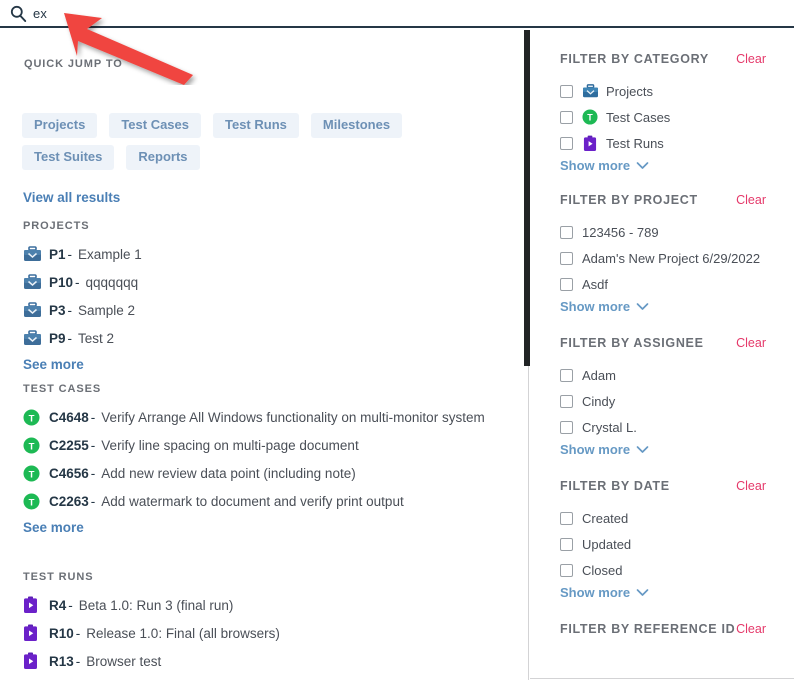 The height and width of the screenshot is (680, 794). What do you see at coordinates (62, 389) in the screenshot?
I see `results-group-label: TEST CASES` at bounding box center [62, 389].